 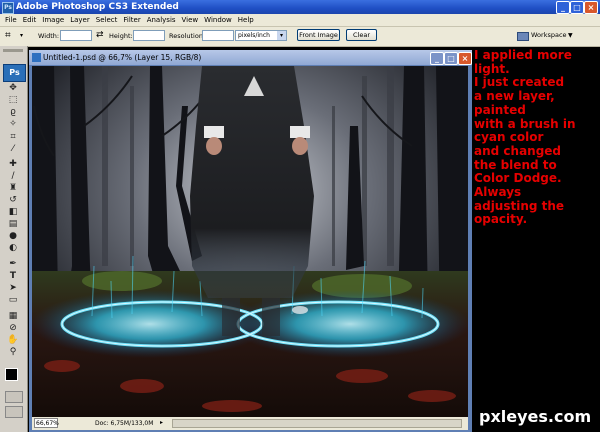 What do you see at coordinates (149, 35) in the screenshot?
I see `height-input` at bounding box center [149, 35].